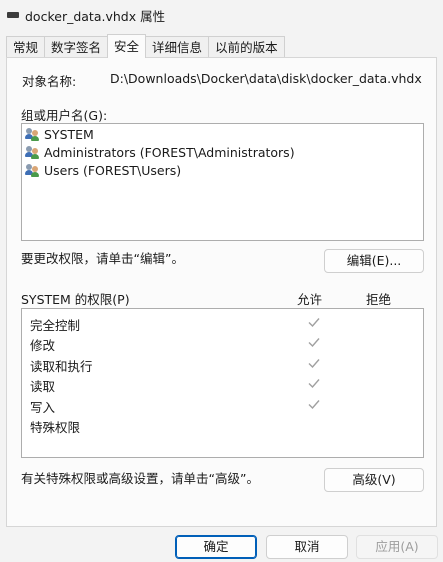 The width and height of the screenshot is (443, 562). I want to click on permission-row-full-control: 完全控制, so click(222, 323).